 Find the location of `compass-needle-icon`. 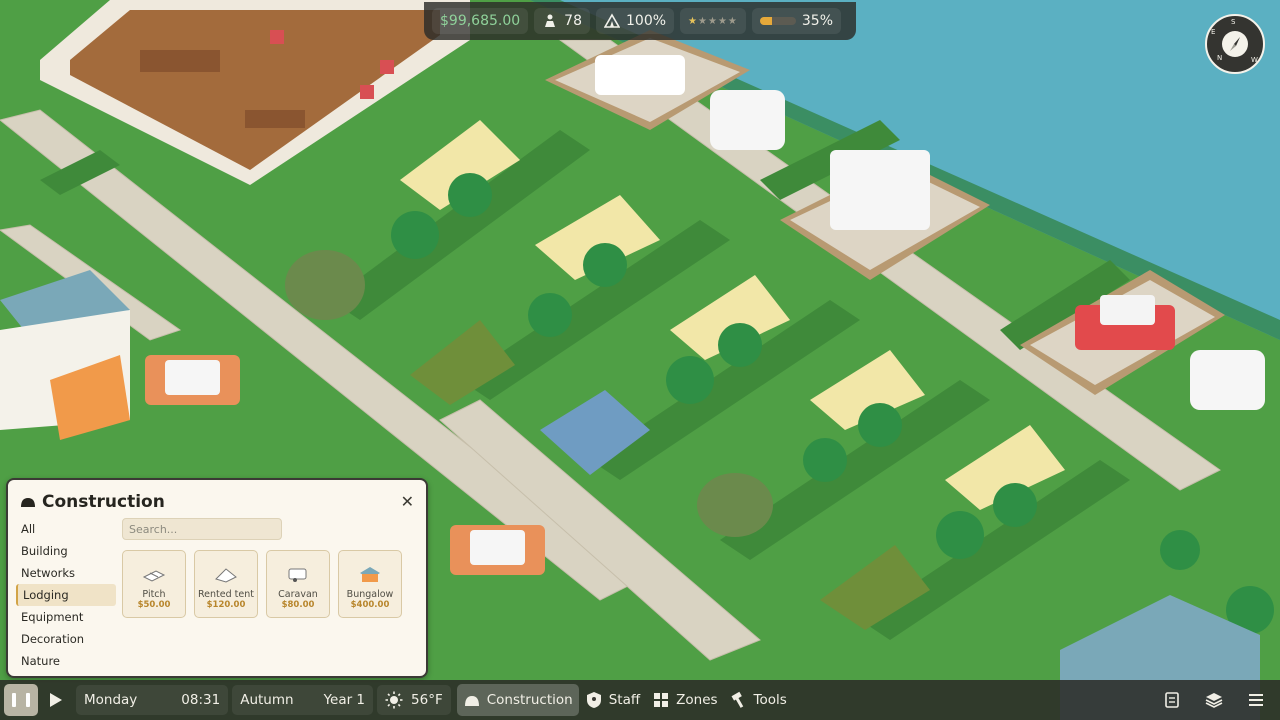

compass-needle-icon is located at coordinates (1235, 44).